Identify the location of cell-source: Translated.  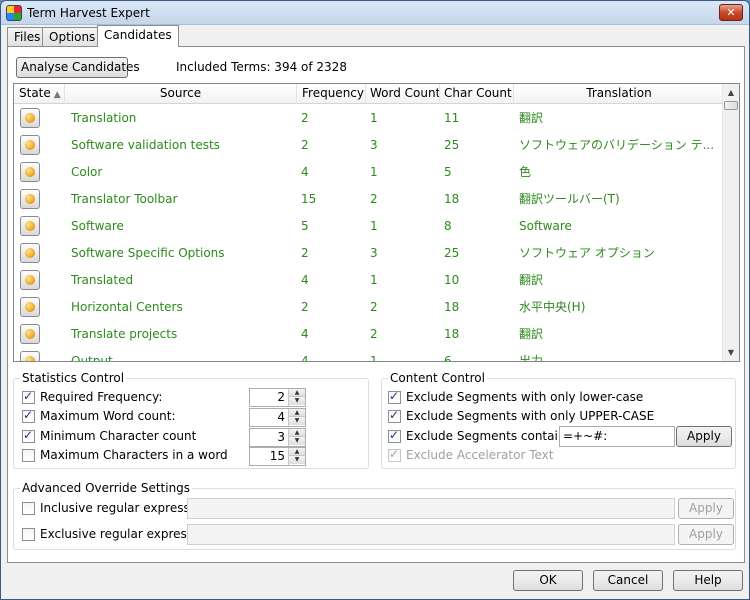
(102, 280).